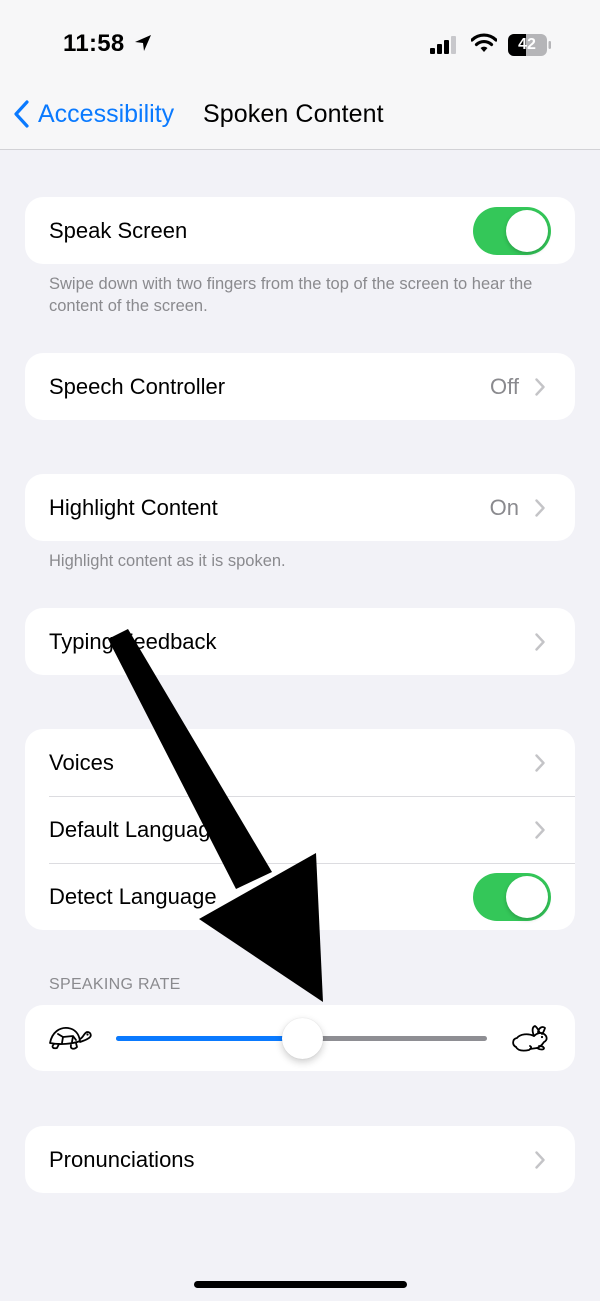 This screenshot has height=1301, width=600. I want to click on highlight-content-row: Highlight Content On, so click(300, 507).